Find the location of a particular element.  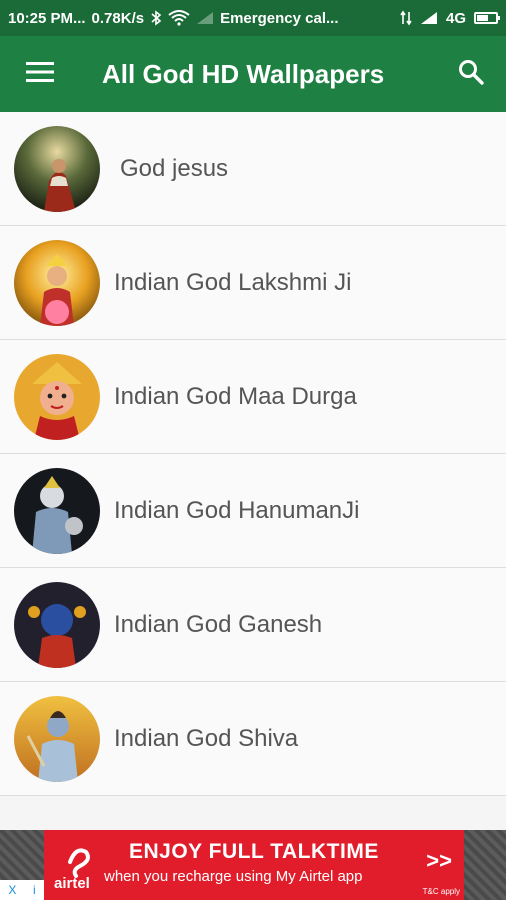

list-item-shiva: Indian God Shiva is located at coordinates (253, 739).